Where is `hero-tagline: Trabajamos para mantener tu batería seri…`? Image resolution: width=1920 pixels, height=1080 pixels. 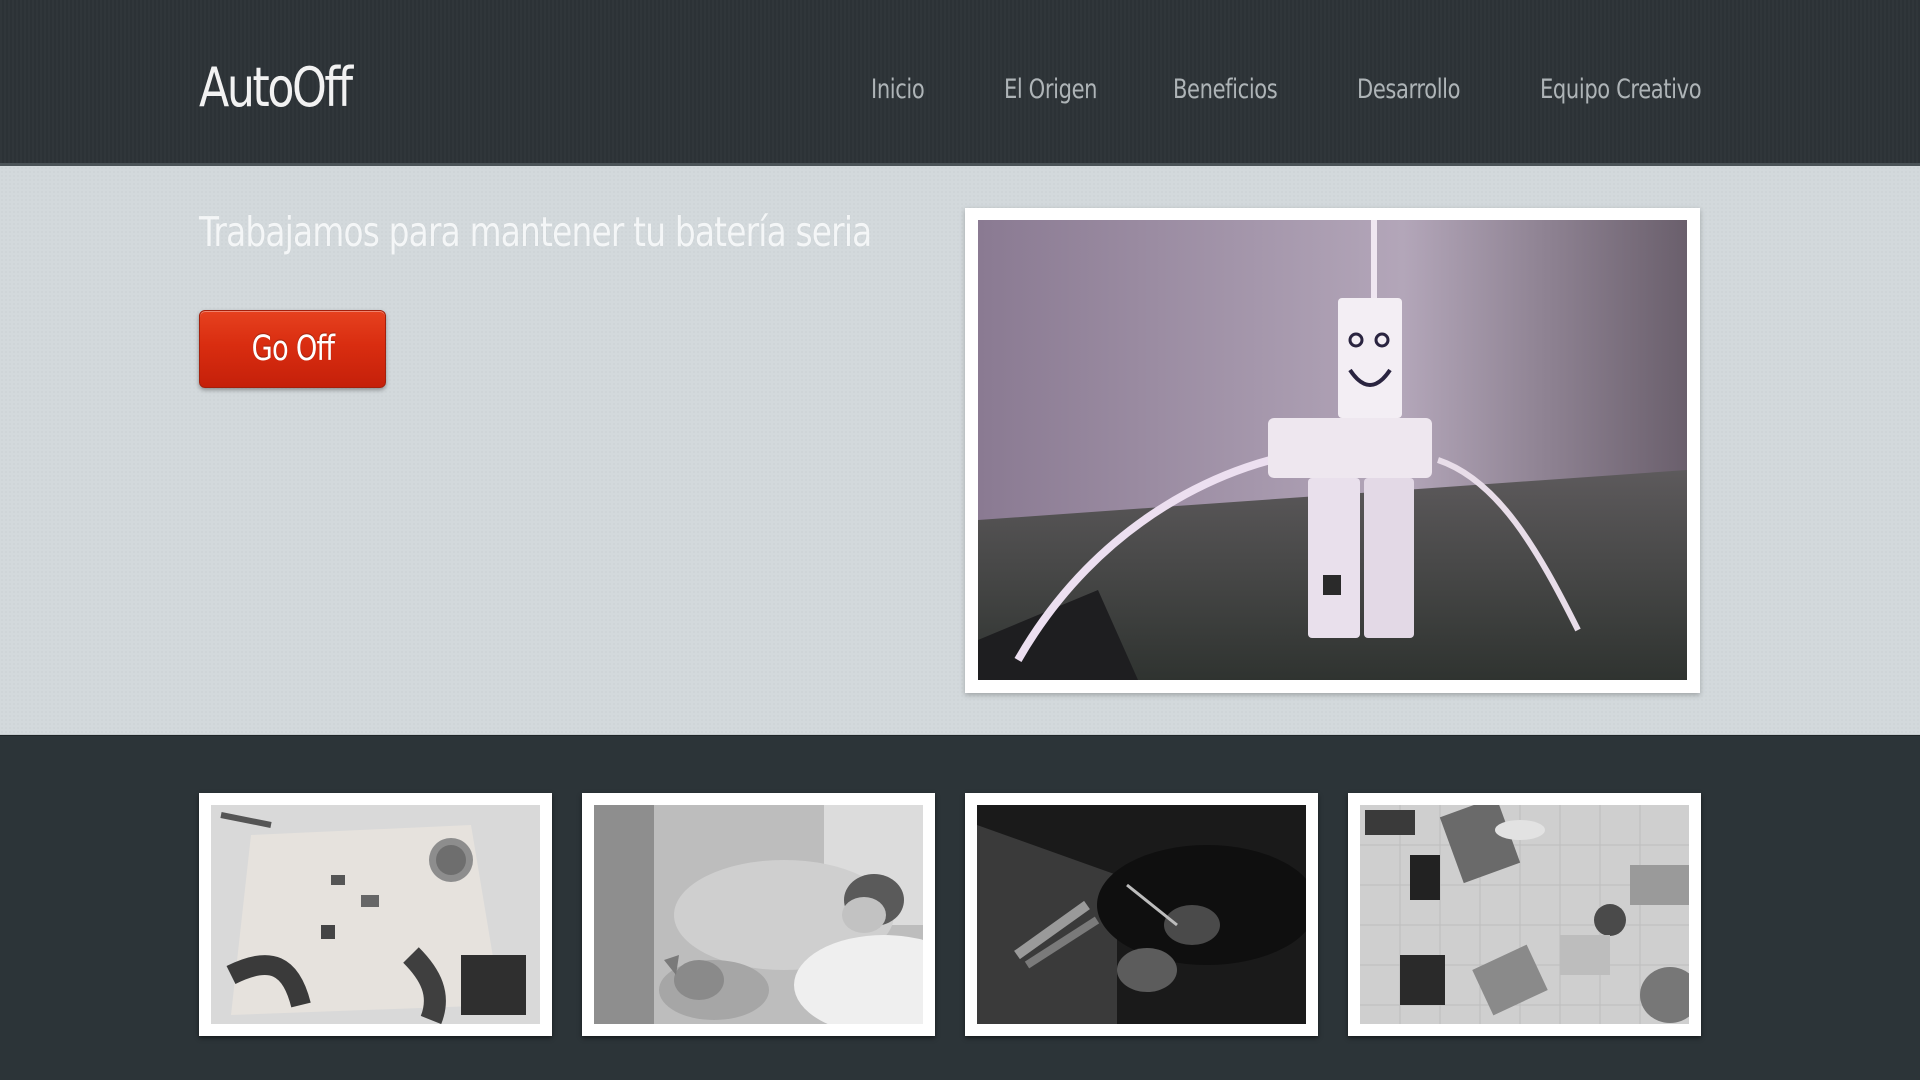
hero-tagline: Trabajamos para mantener tu batería seri… is located at coordinates (535, 232).